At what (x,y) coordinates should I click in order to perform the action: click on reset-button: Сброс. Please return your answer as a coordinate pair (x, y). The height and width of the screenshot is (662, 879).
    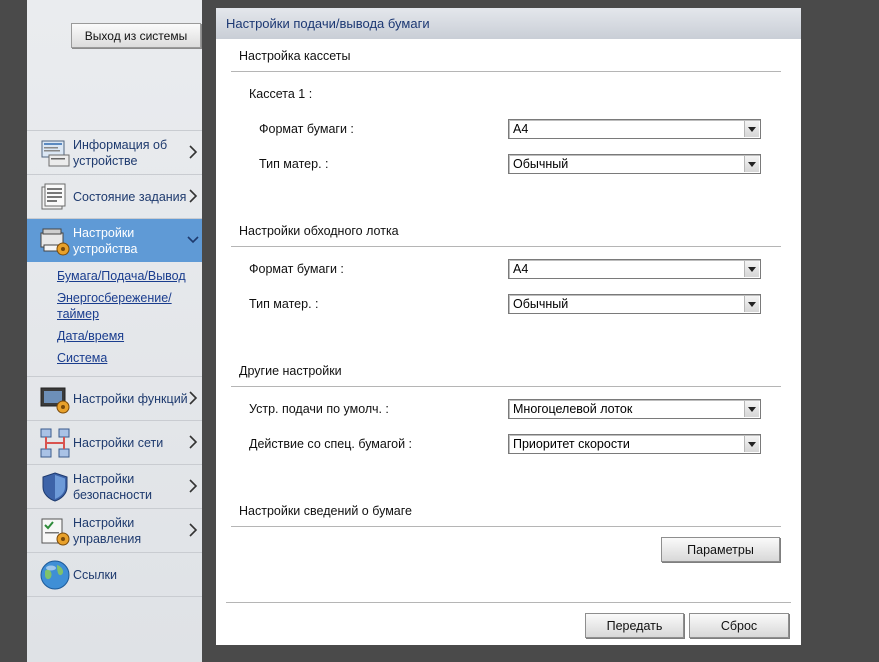
    Looking at the image, I should click on (739, 625).